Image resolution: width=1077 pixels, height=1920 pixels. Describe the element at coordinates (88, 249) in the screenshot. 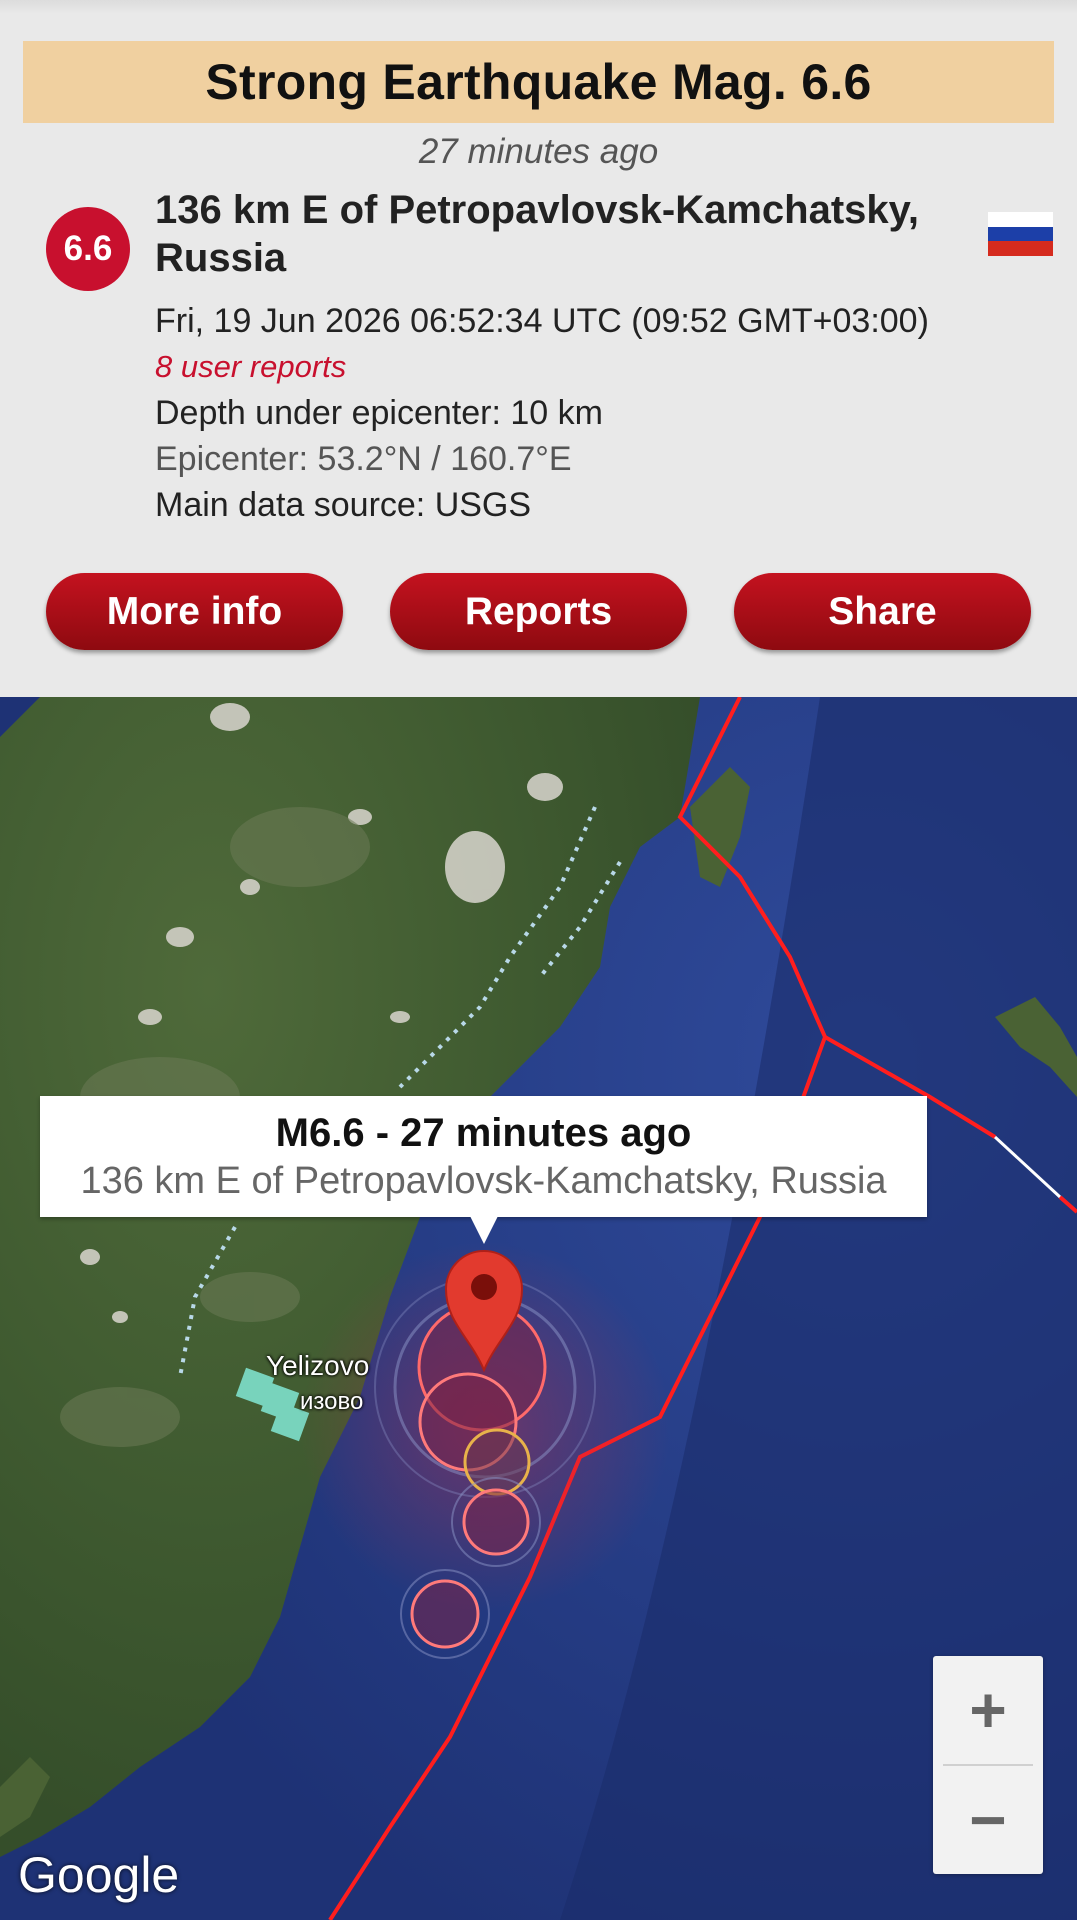

I see `magnitude-badge: 6.6` at that location.